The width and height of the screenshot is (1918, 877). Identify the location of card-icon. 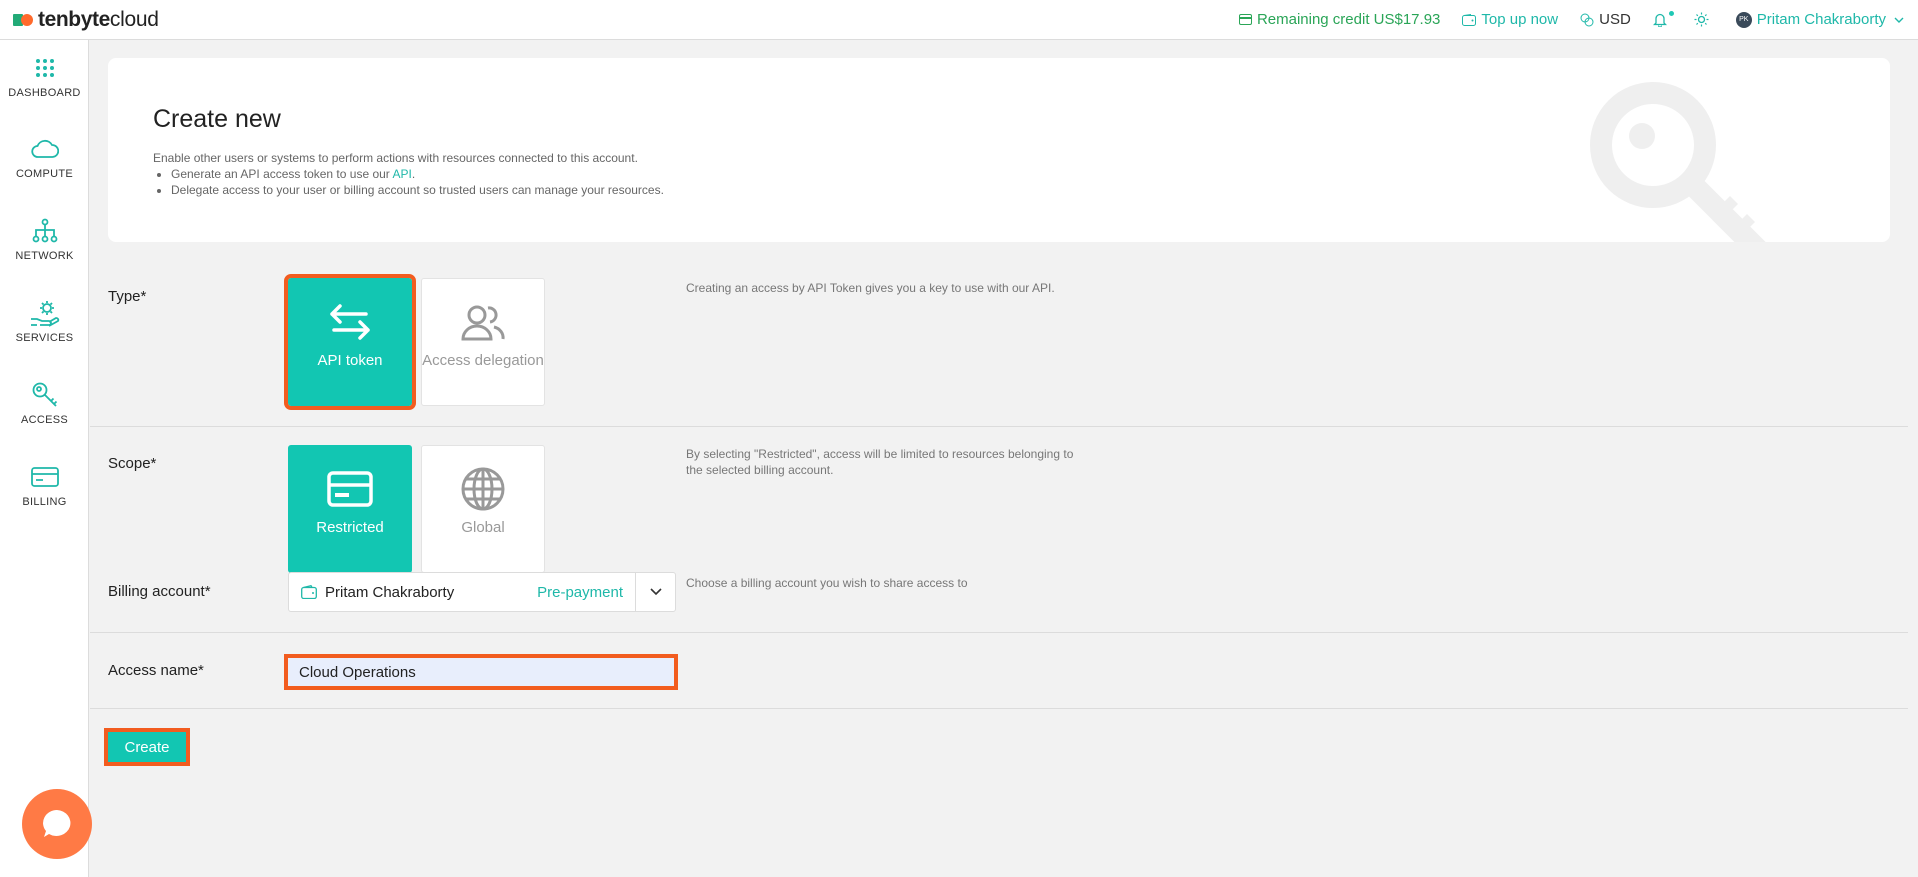
(44, 477).